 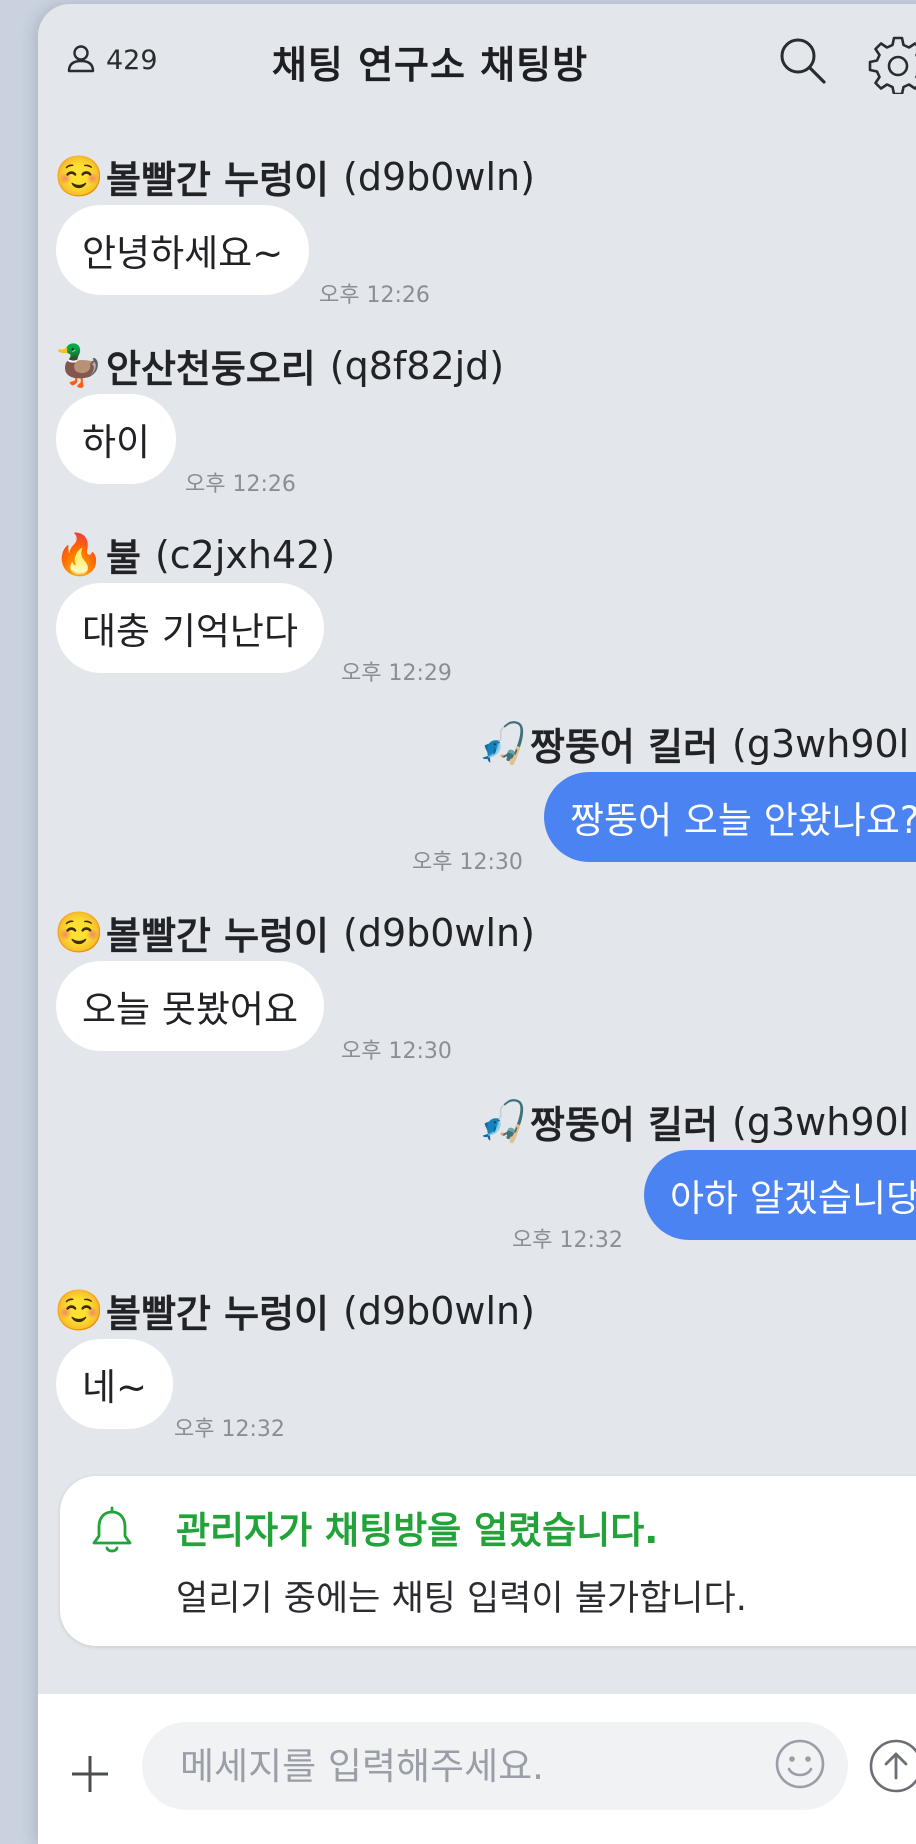 What do you see at coordinates (112, 1534) in the screenshot?
I see `bell-icon` at bounding box center [112, 1534].